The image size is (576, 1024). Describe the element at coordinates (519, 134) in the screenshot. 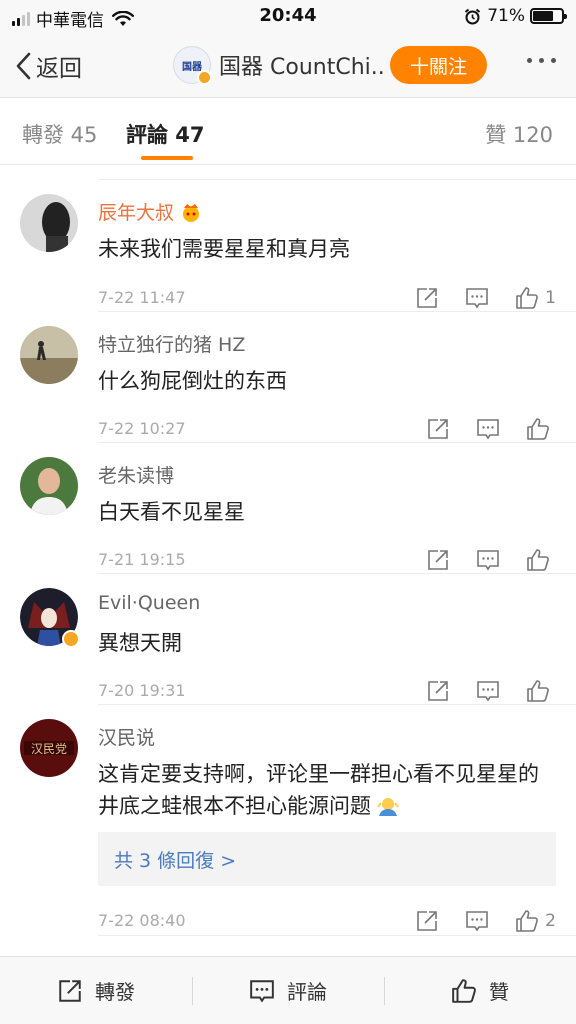

I see `tab-likes: 贊 120` at that location.